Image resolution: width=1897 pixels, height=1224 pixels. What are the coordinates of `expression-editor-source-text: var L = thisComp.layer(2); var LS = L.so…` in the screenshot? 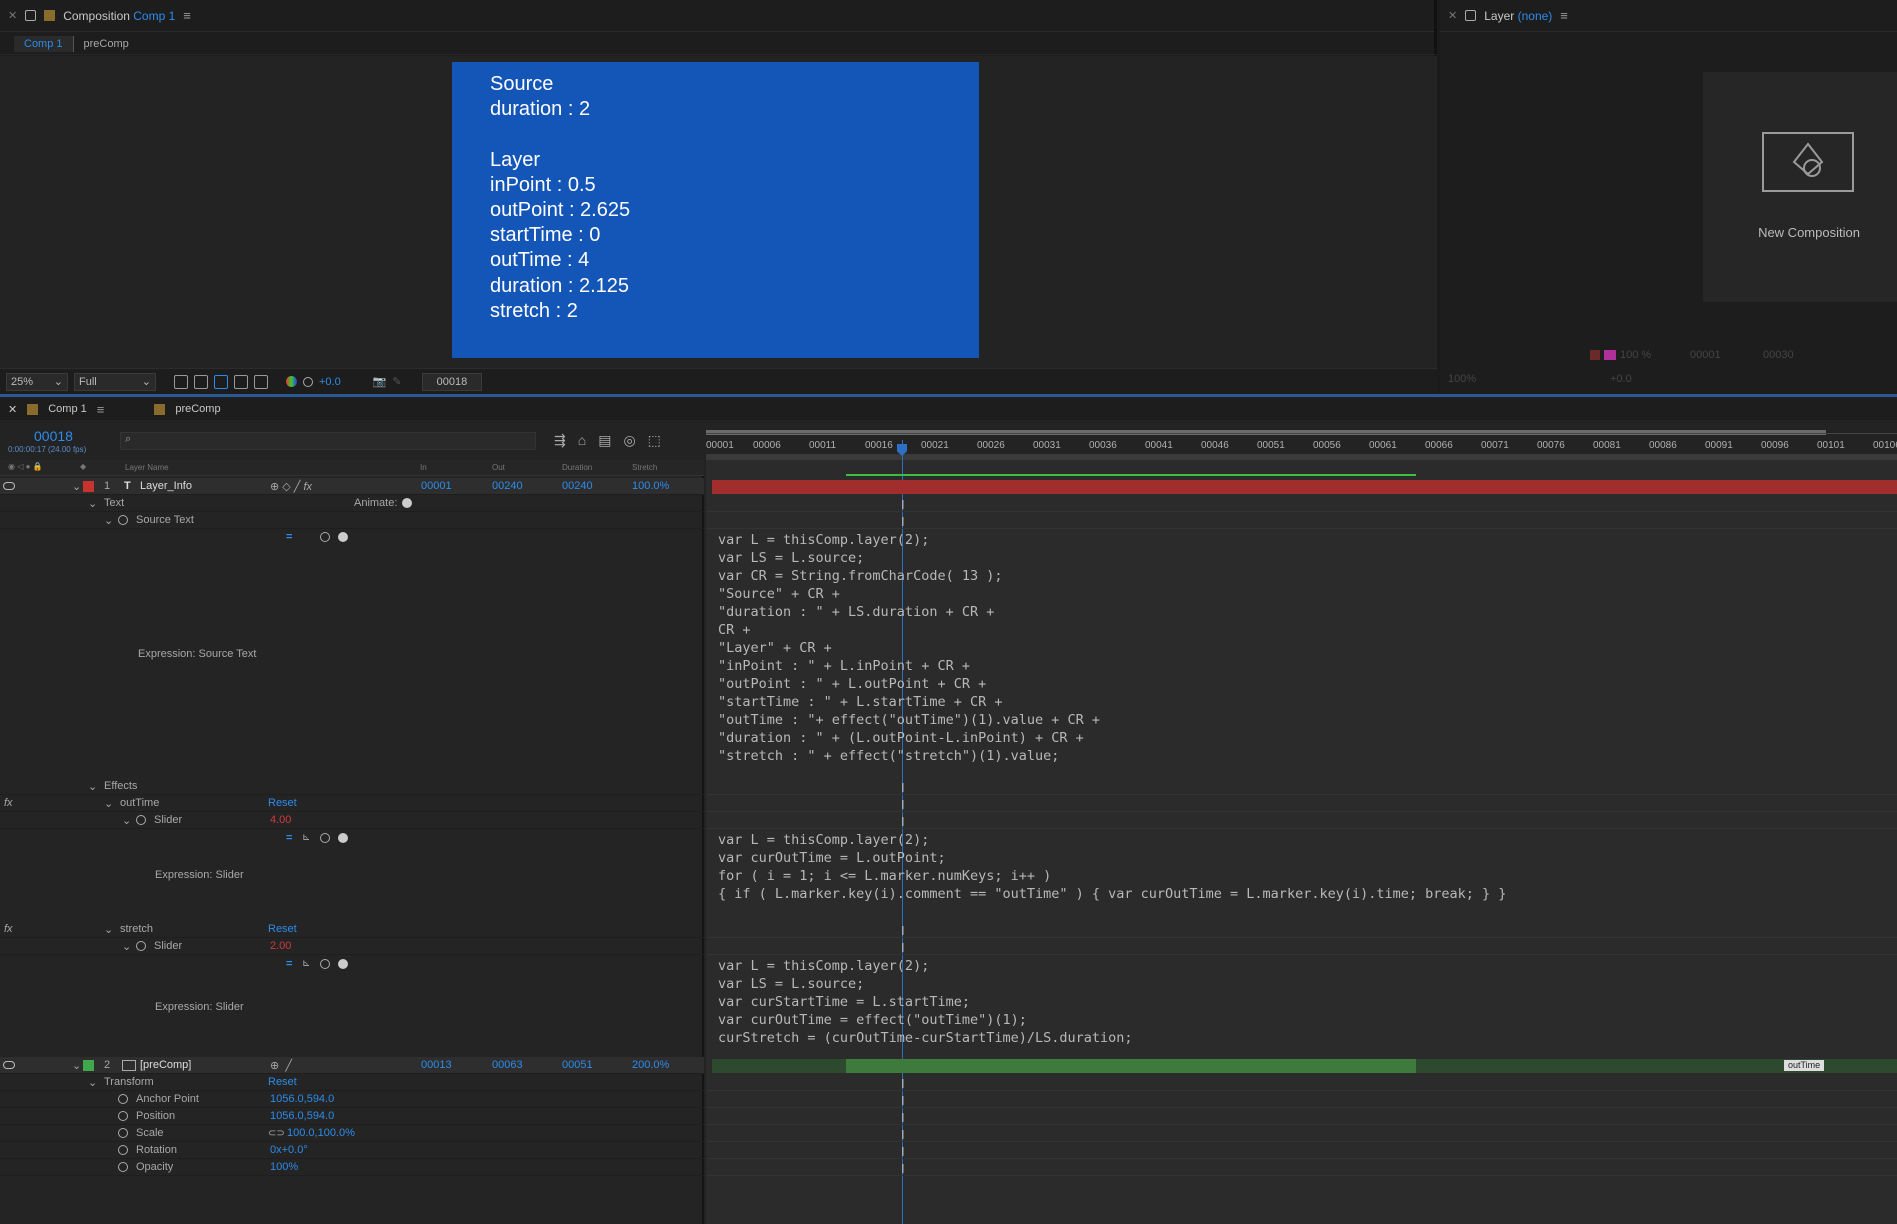 It's located at (909, 648).